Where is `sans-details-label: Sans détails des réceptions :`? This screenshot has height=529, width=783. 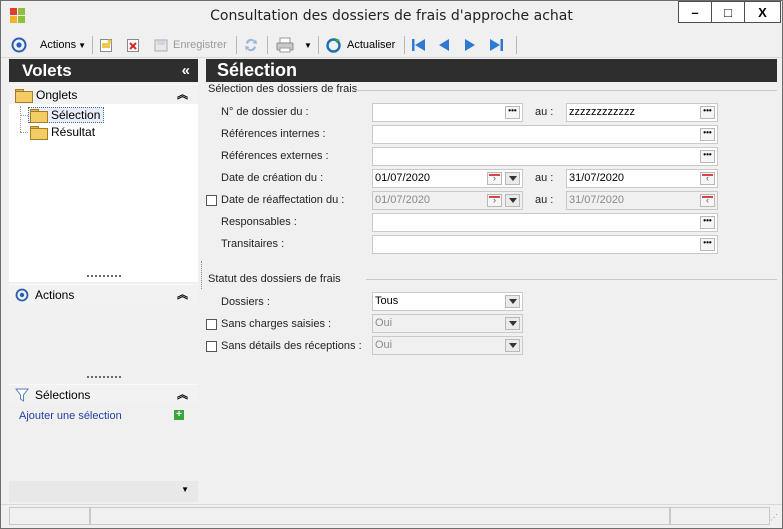 sans-details-label: Sans détails des réceptions : is located at coordinates (291, 346).